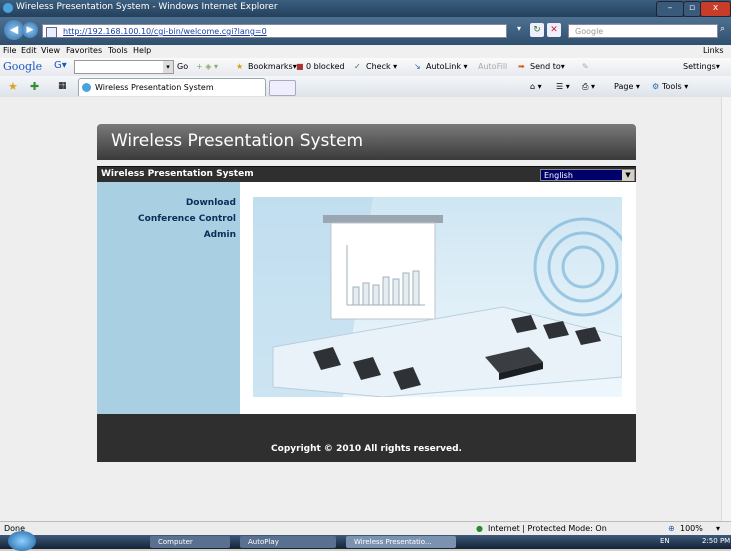 The height and width of the screenshot is (551, 731). What do you see at coordinates (220, 235) in the screenshot?
I see `nav-admin: Admin` at bounding box center [220, 235].